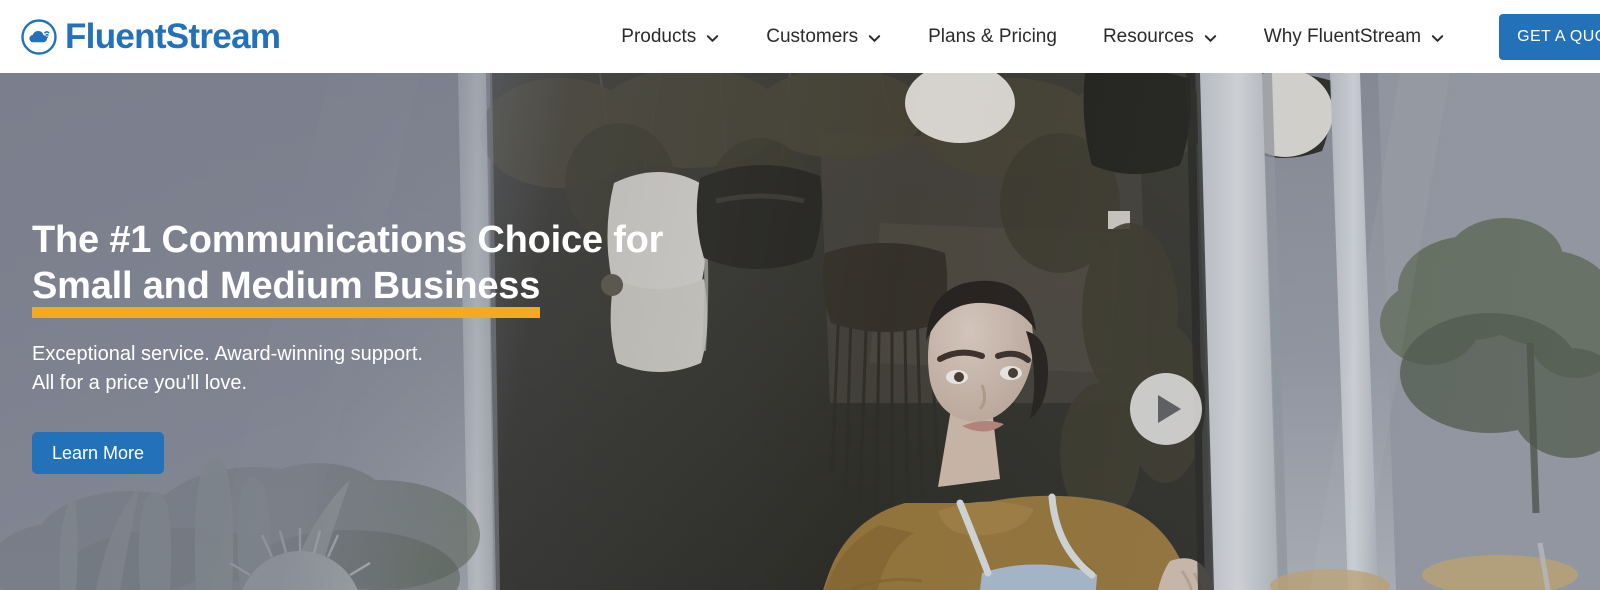 This screenshot has width=1600, height=590. I want to click on video-play-button, so click(1166, 409).